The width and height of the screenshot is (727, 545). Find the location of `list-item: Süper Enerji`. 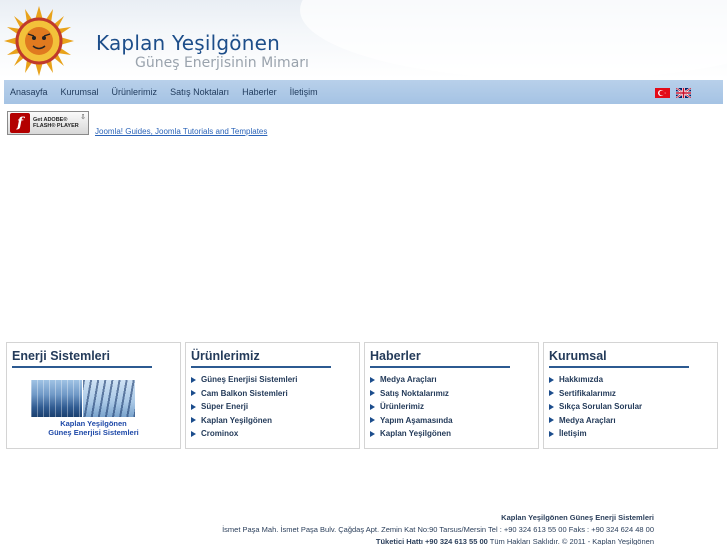

list-item: Süper Enerji is located at coordinates (244, 407).